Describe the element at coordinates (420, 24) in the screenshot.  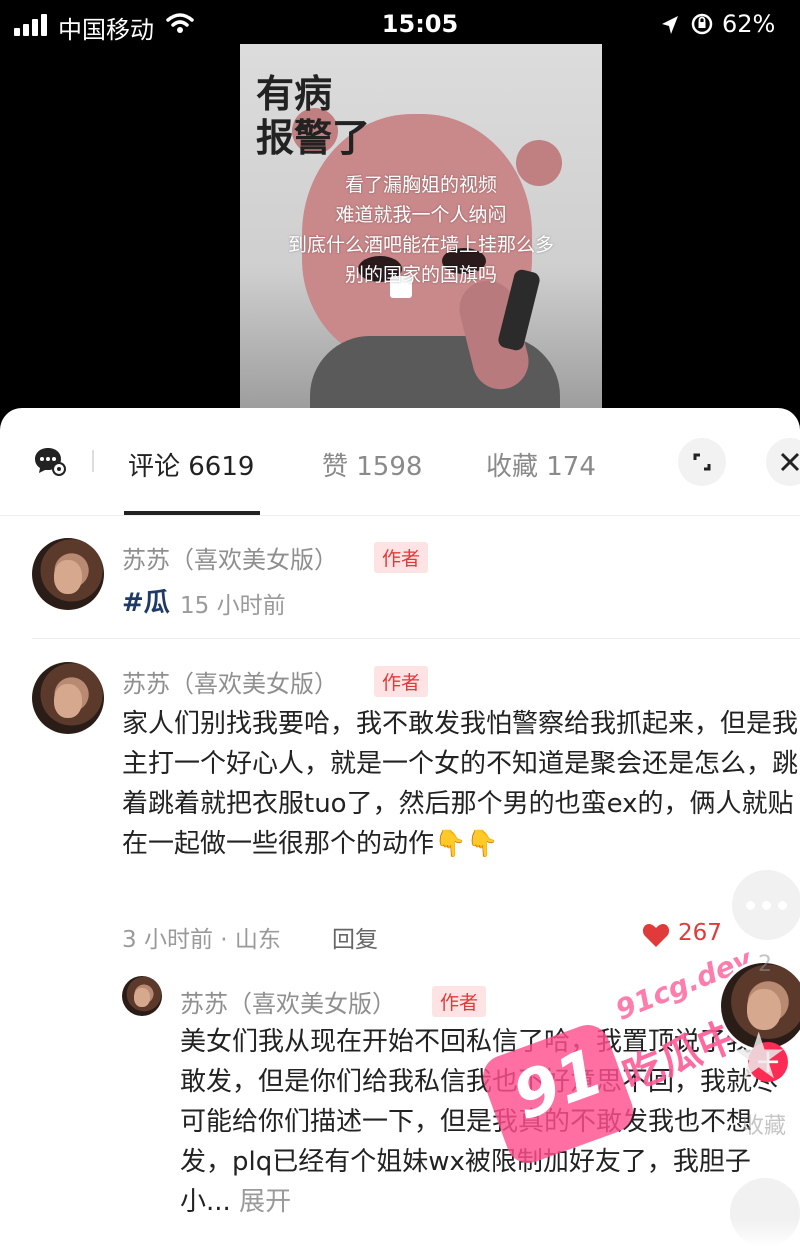
I see `clock: 15:05` at that location.